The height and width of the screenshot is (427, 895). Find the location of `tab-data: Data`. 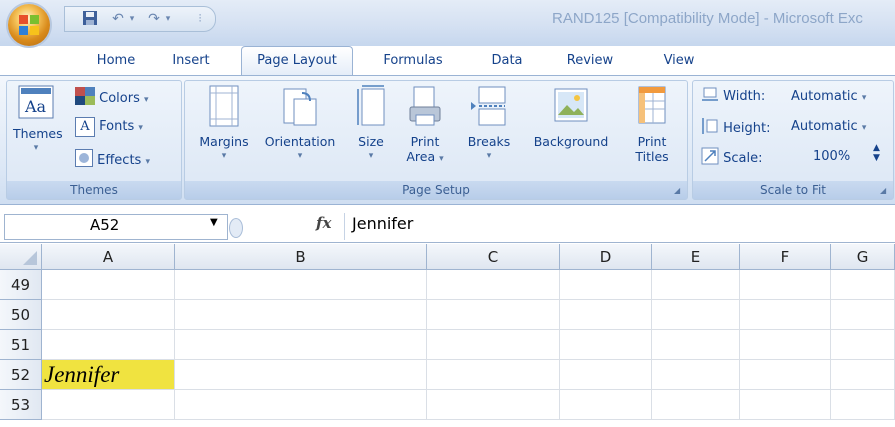

tab-data: Data is located at coordinates (507, 62).